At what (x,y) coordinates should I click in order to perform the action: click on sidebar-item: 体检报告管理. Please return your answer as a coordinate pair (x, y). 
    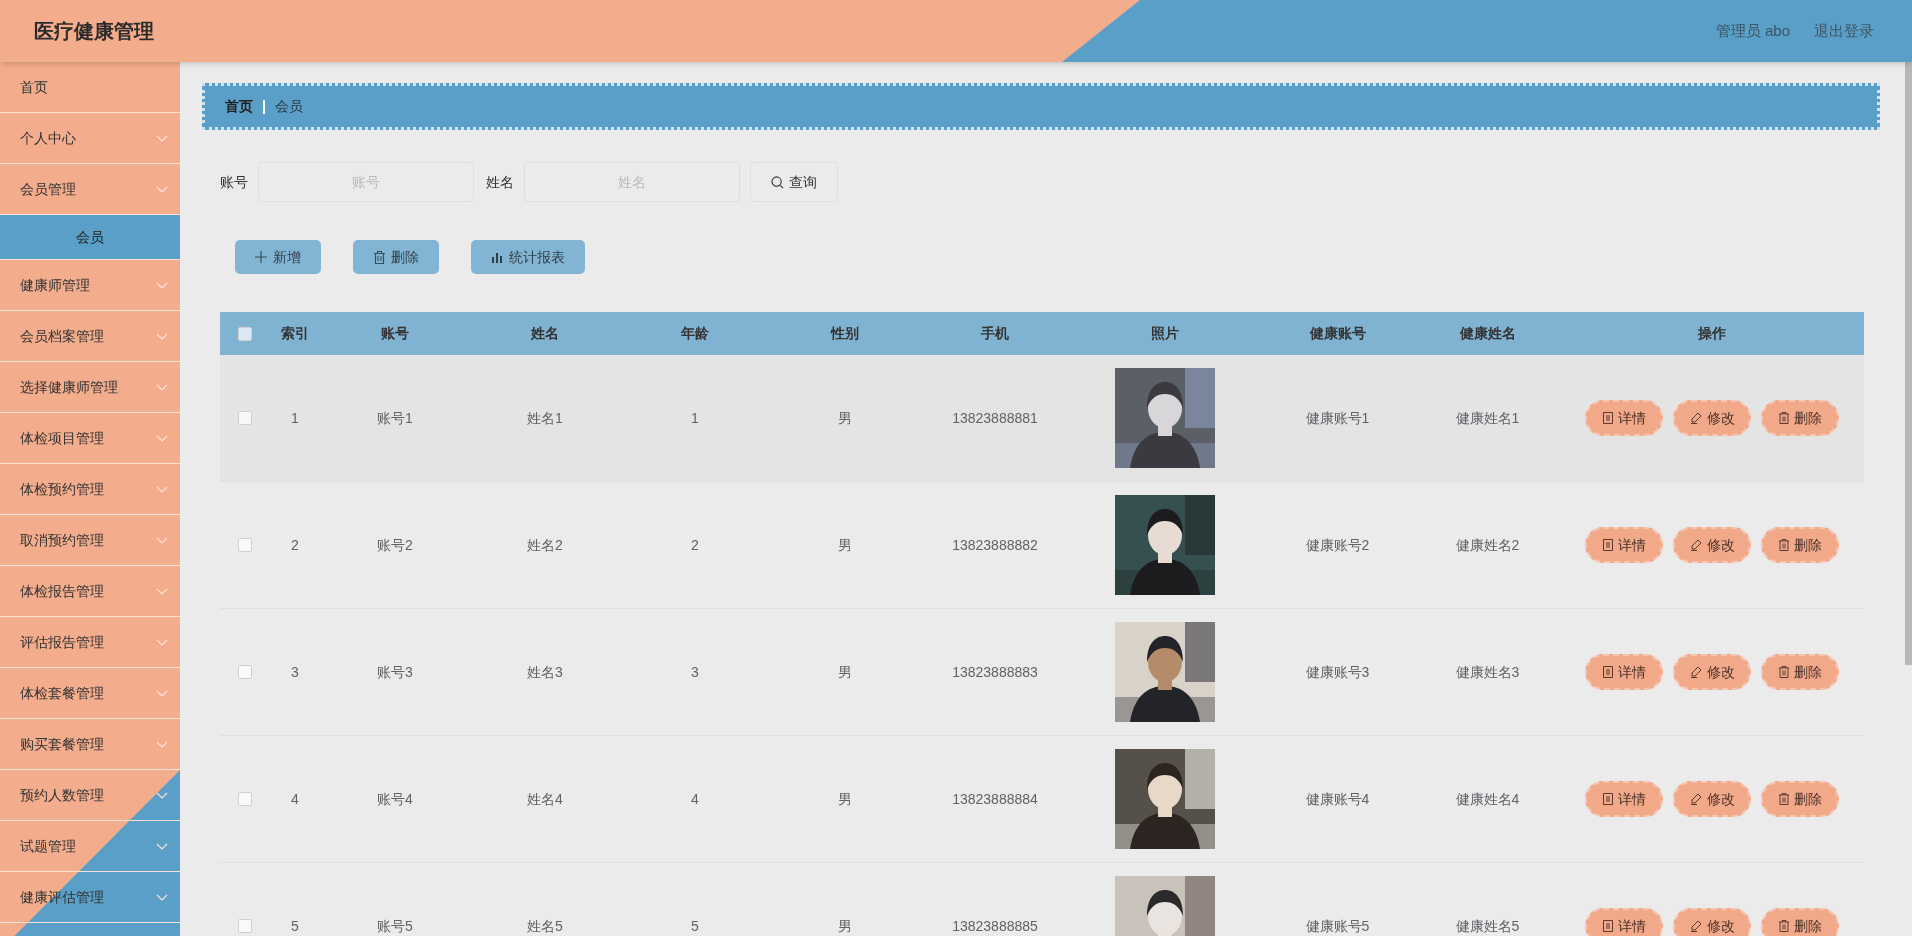
    Looking at the image, I should click on (90, 591).